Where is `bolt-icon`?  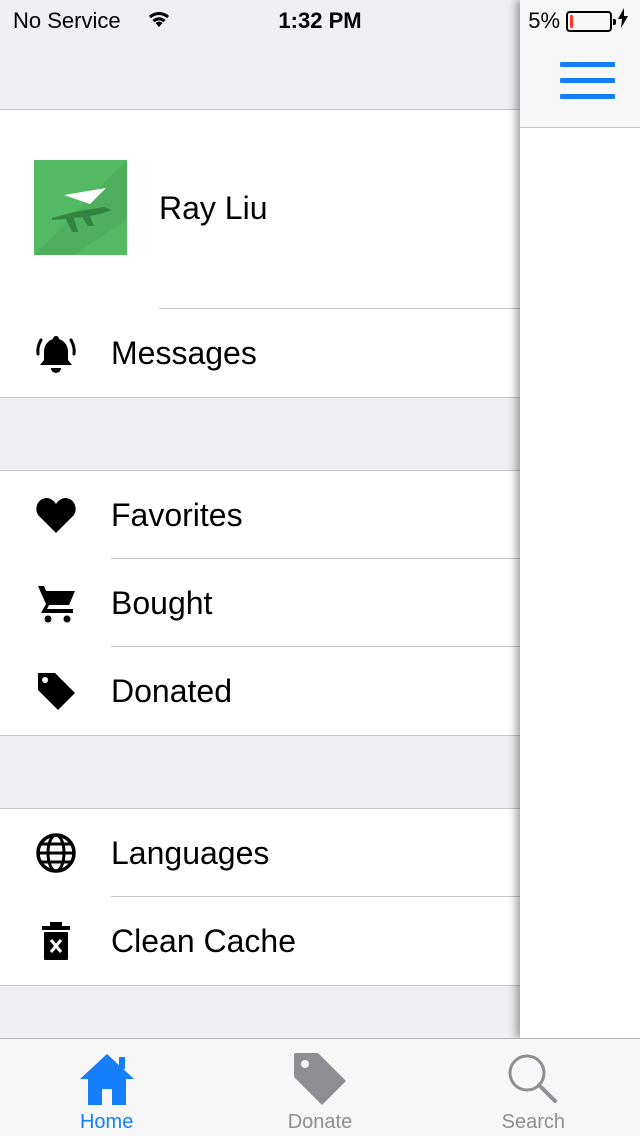 bolt-icon is located at coordinates (623, 21).